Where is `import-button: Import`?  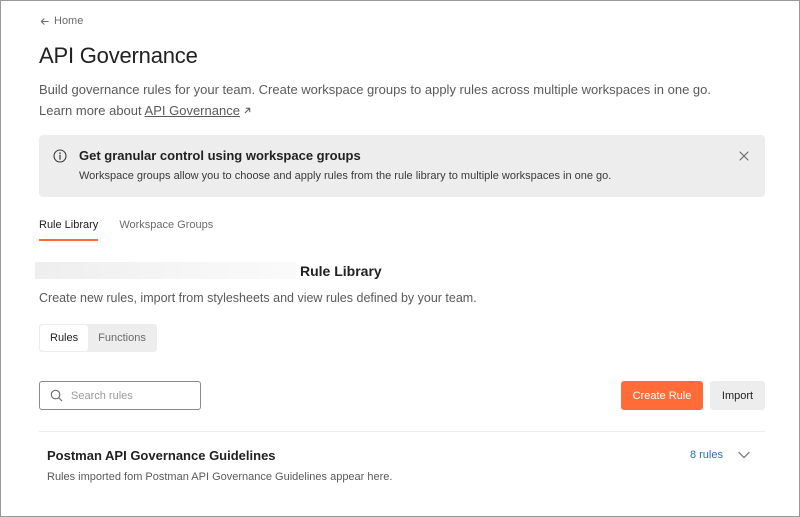 import-button: Import is located at coordinates (737, 395).